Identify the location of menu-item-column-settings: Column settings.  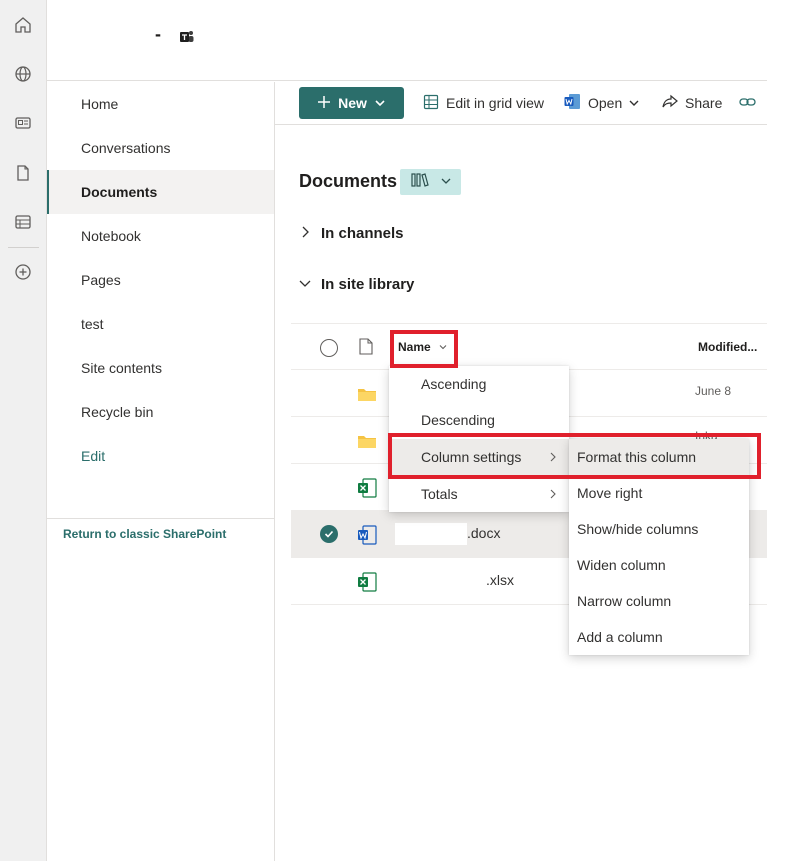
(479, 457).